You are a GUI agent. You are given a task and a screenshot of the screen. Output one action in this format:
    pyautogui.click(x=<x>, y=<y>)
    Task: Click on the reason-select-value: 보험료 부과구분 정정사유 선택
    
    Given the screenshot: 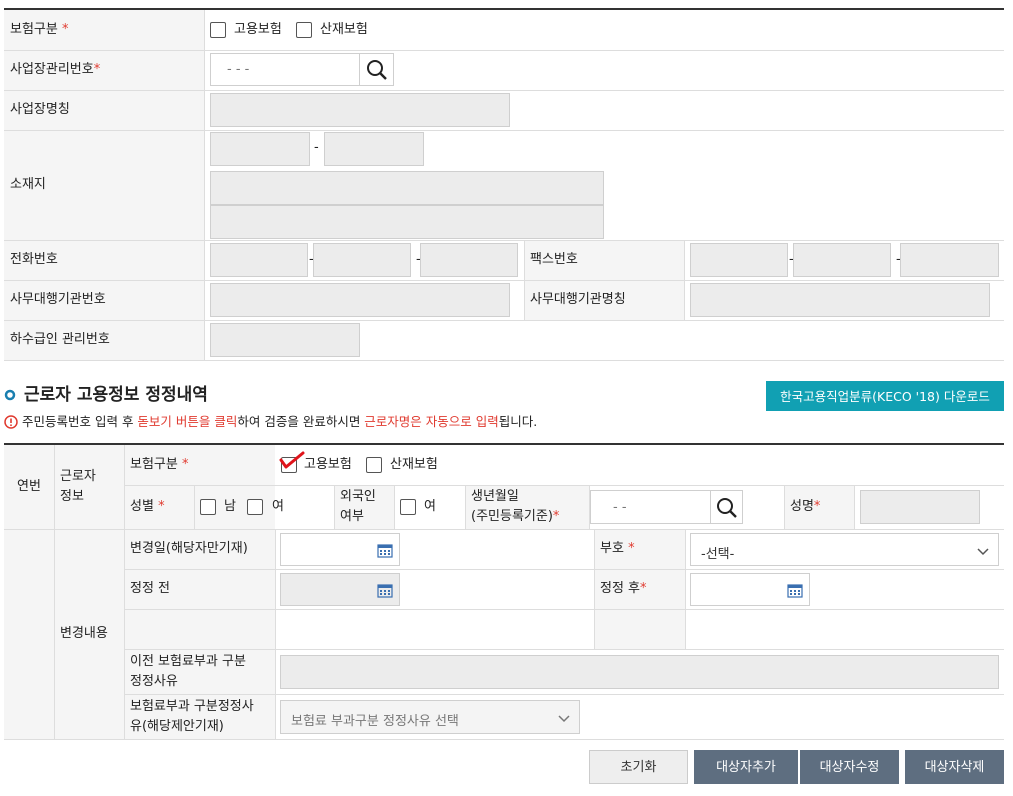 What is the action you would take?
    pyautogui.click(x=375, y=721)
    